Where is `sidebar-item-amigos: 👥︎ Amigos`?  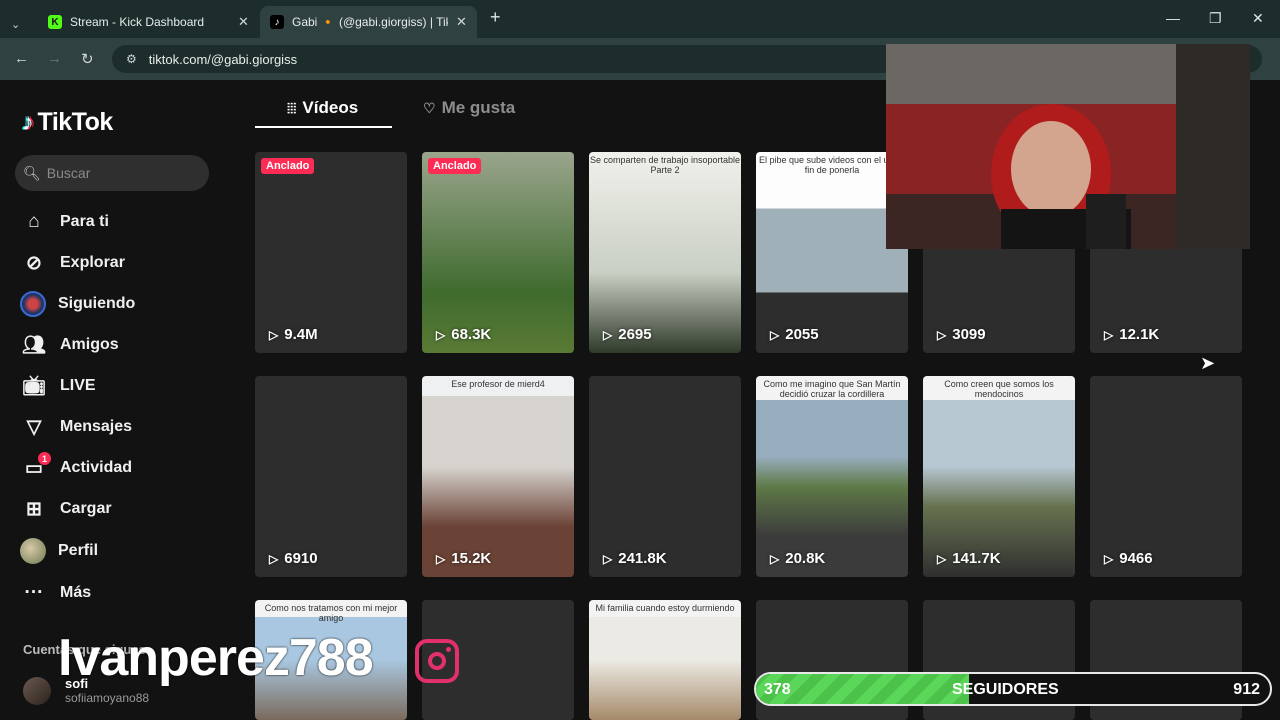 sidebar-item-amigos: 👥︎ Amigos is located at coordinates (70, 345).